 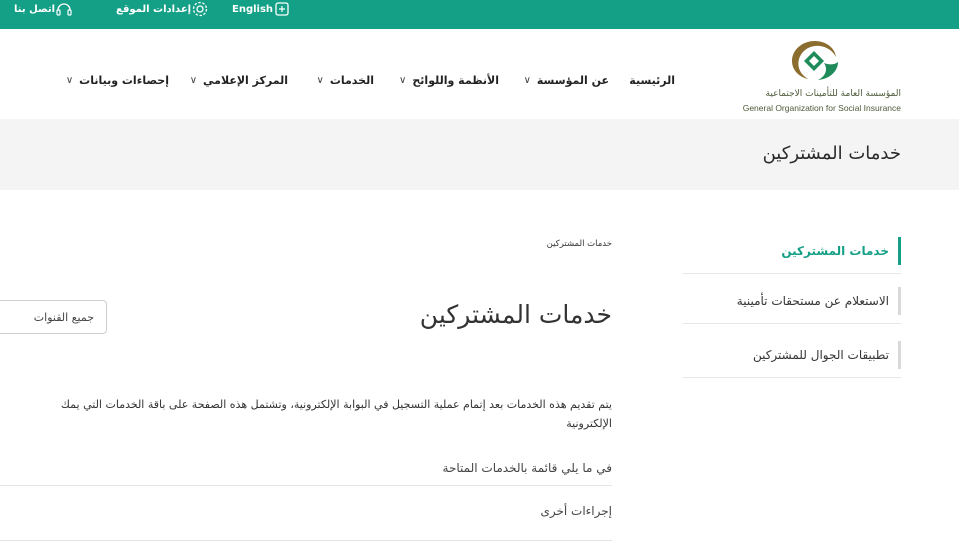 What do you see at coordinates (479, 14) in the screenshot?
I see `top-utility-bar: English إعدادات الموقع اتصل بنا` at bounding box center [479, 14].